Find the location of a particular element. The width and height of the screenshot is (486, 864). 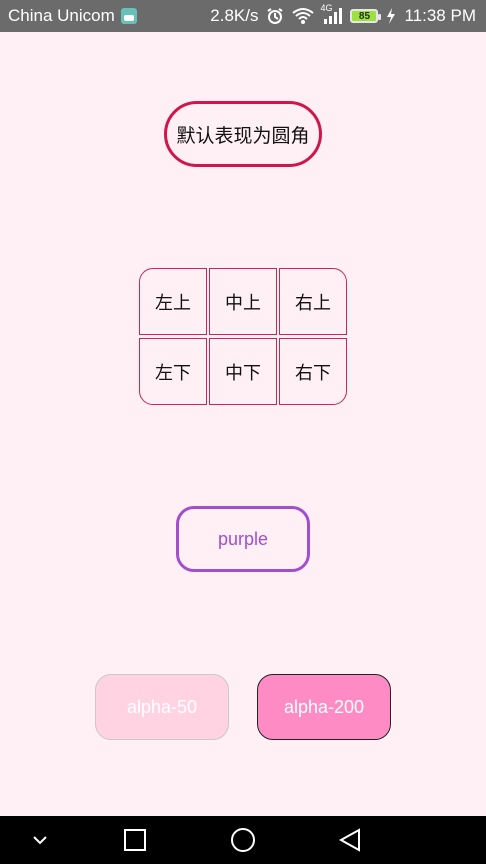

alarm-icon is located at coordinates (275, 16).